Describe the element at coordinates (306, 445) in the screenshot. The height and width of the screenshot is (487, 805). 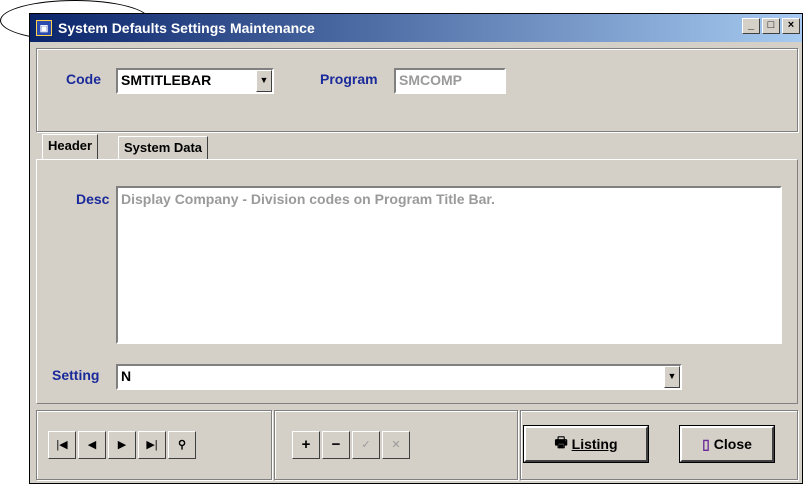
I see `add-record-button: +` at that location.